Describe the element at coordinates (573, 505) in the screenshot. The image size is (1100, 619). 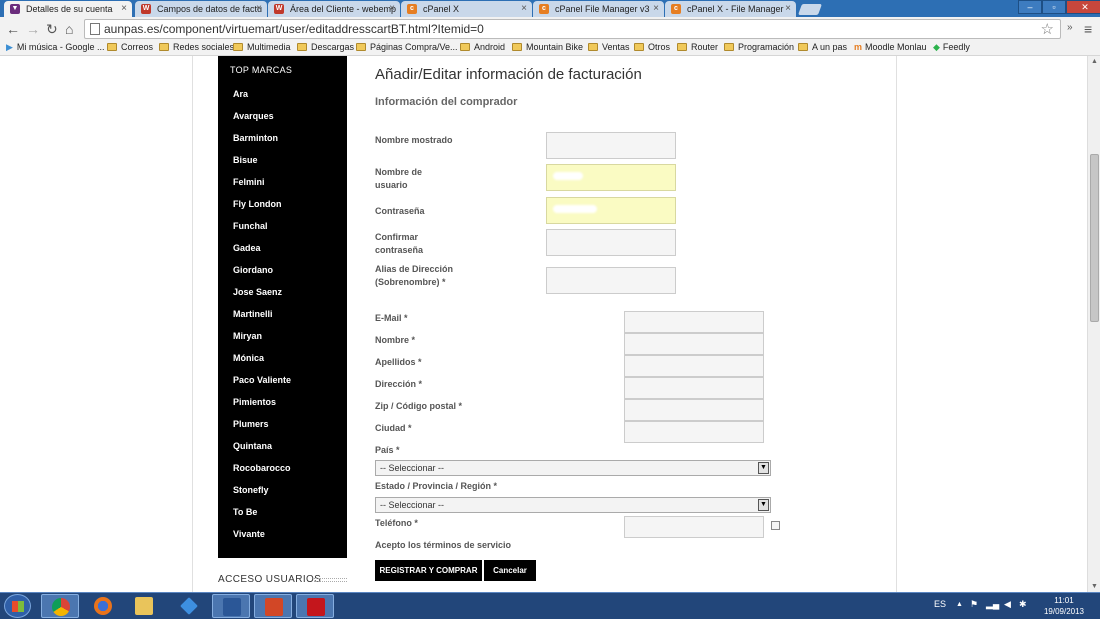
I see `state-select: -- Seleccionar -- ▼` at that location.